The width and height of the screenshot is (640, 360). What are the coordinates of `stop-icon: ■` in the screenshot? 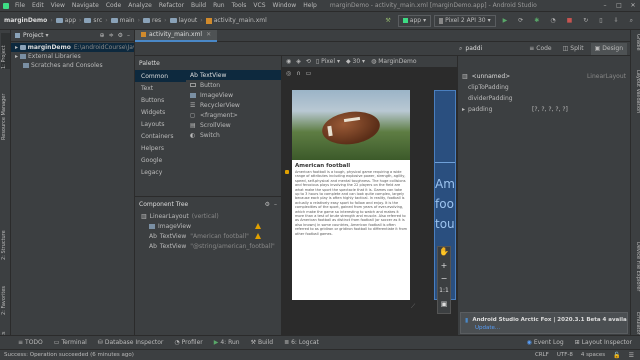 It's located at (570, 21).